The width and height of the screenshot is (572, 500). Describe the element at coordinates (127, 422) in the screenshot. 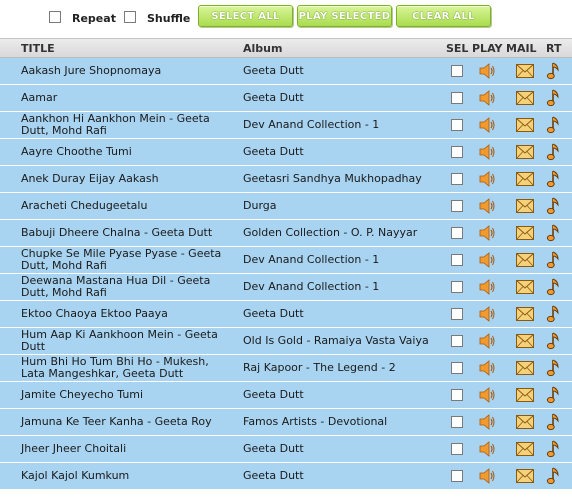

I see `song-title: Jamuna Ke Teer Kanha - Geeta Roy` at that location.